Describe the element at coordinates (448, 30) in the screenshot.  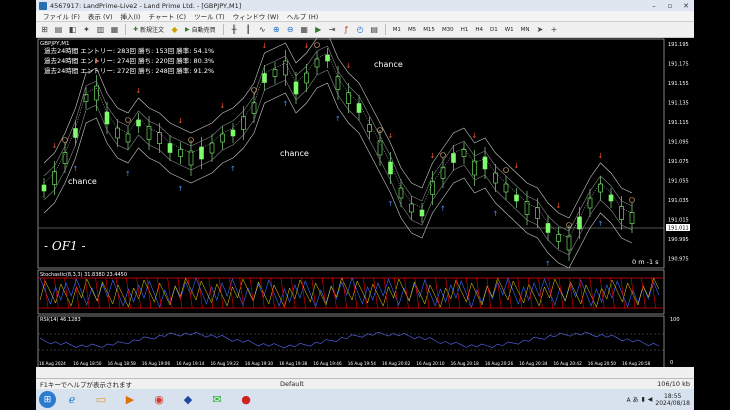
I see `timeframe-m30: M30` at that location.